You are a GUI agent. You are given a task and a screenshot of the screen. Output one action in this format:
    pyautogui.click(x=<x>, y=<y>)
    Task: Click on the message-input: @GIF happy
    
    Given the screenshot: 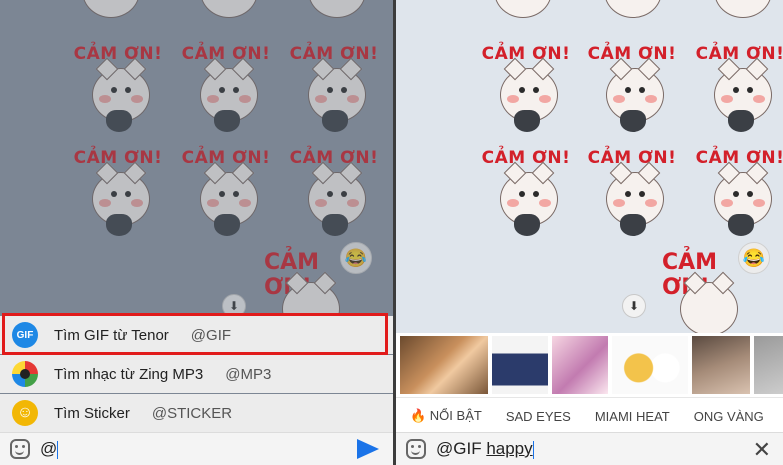 What is the action you would take?
    pyautogui.click(x=485, y=449)
    